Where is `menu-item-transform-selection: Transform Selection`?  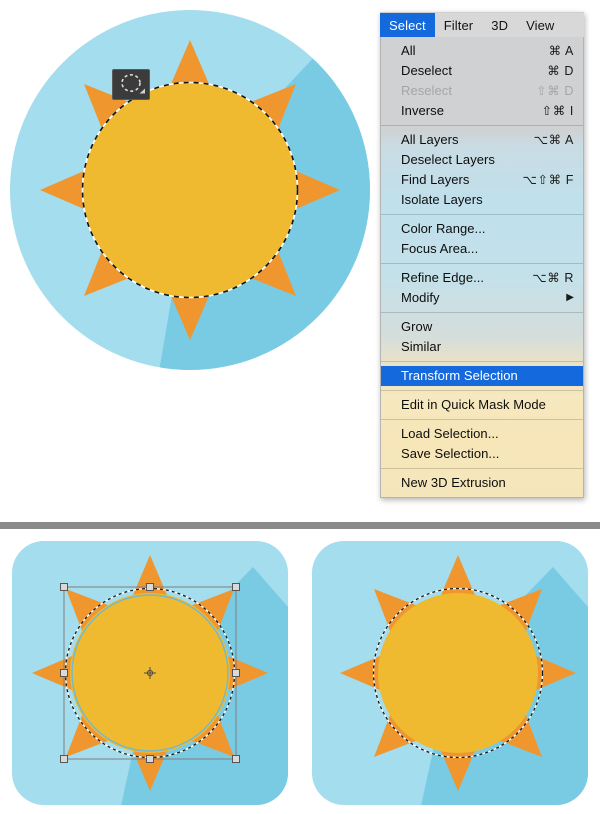 menu-item-transform-selection: Transform Selection is located at coordinates (482, 376).